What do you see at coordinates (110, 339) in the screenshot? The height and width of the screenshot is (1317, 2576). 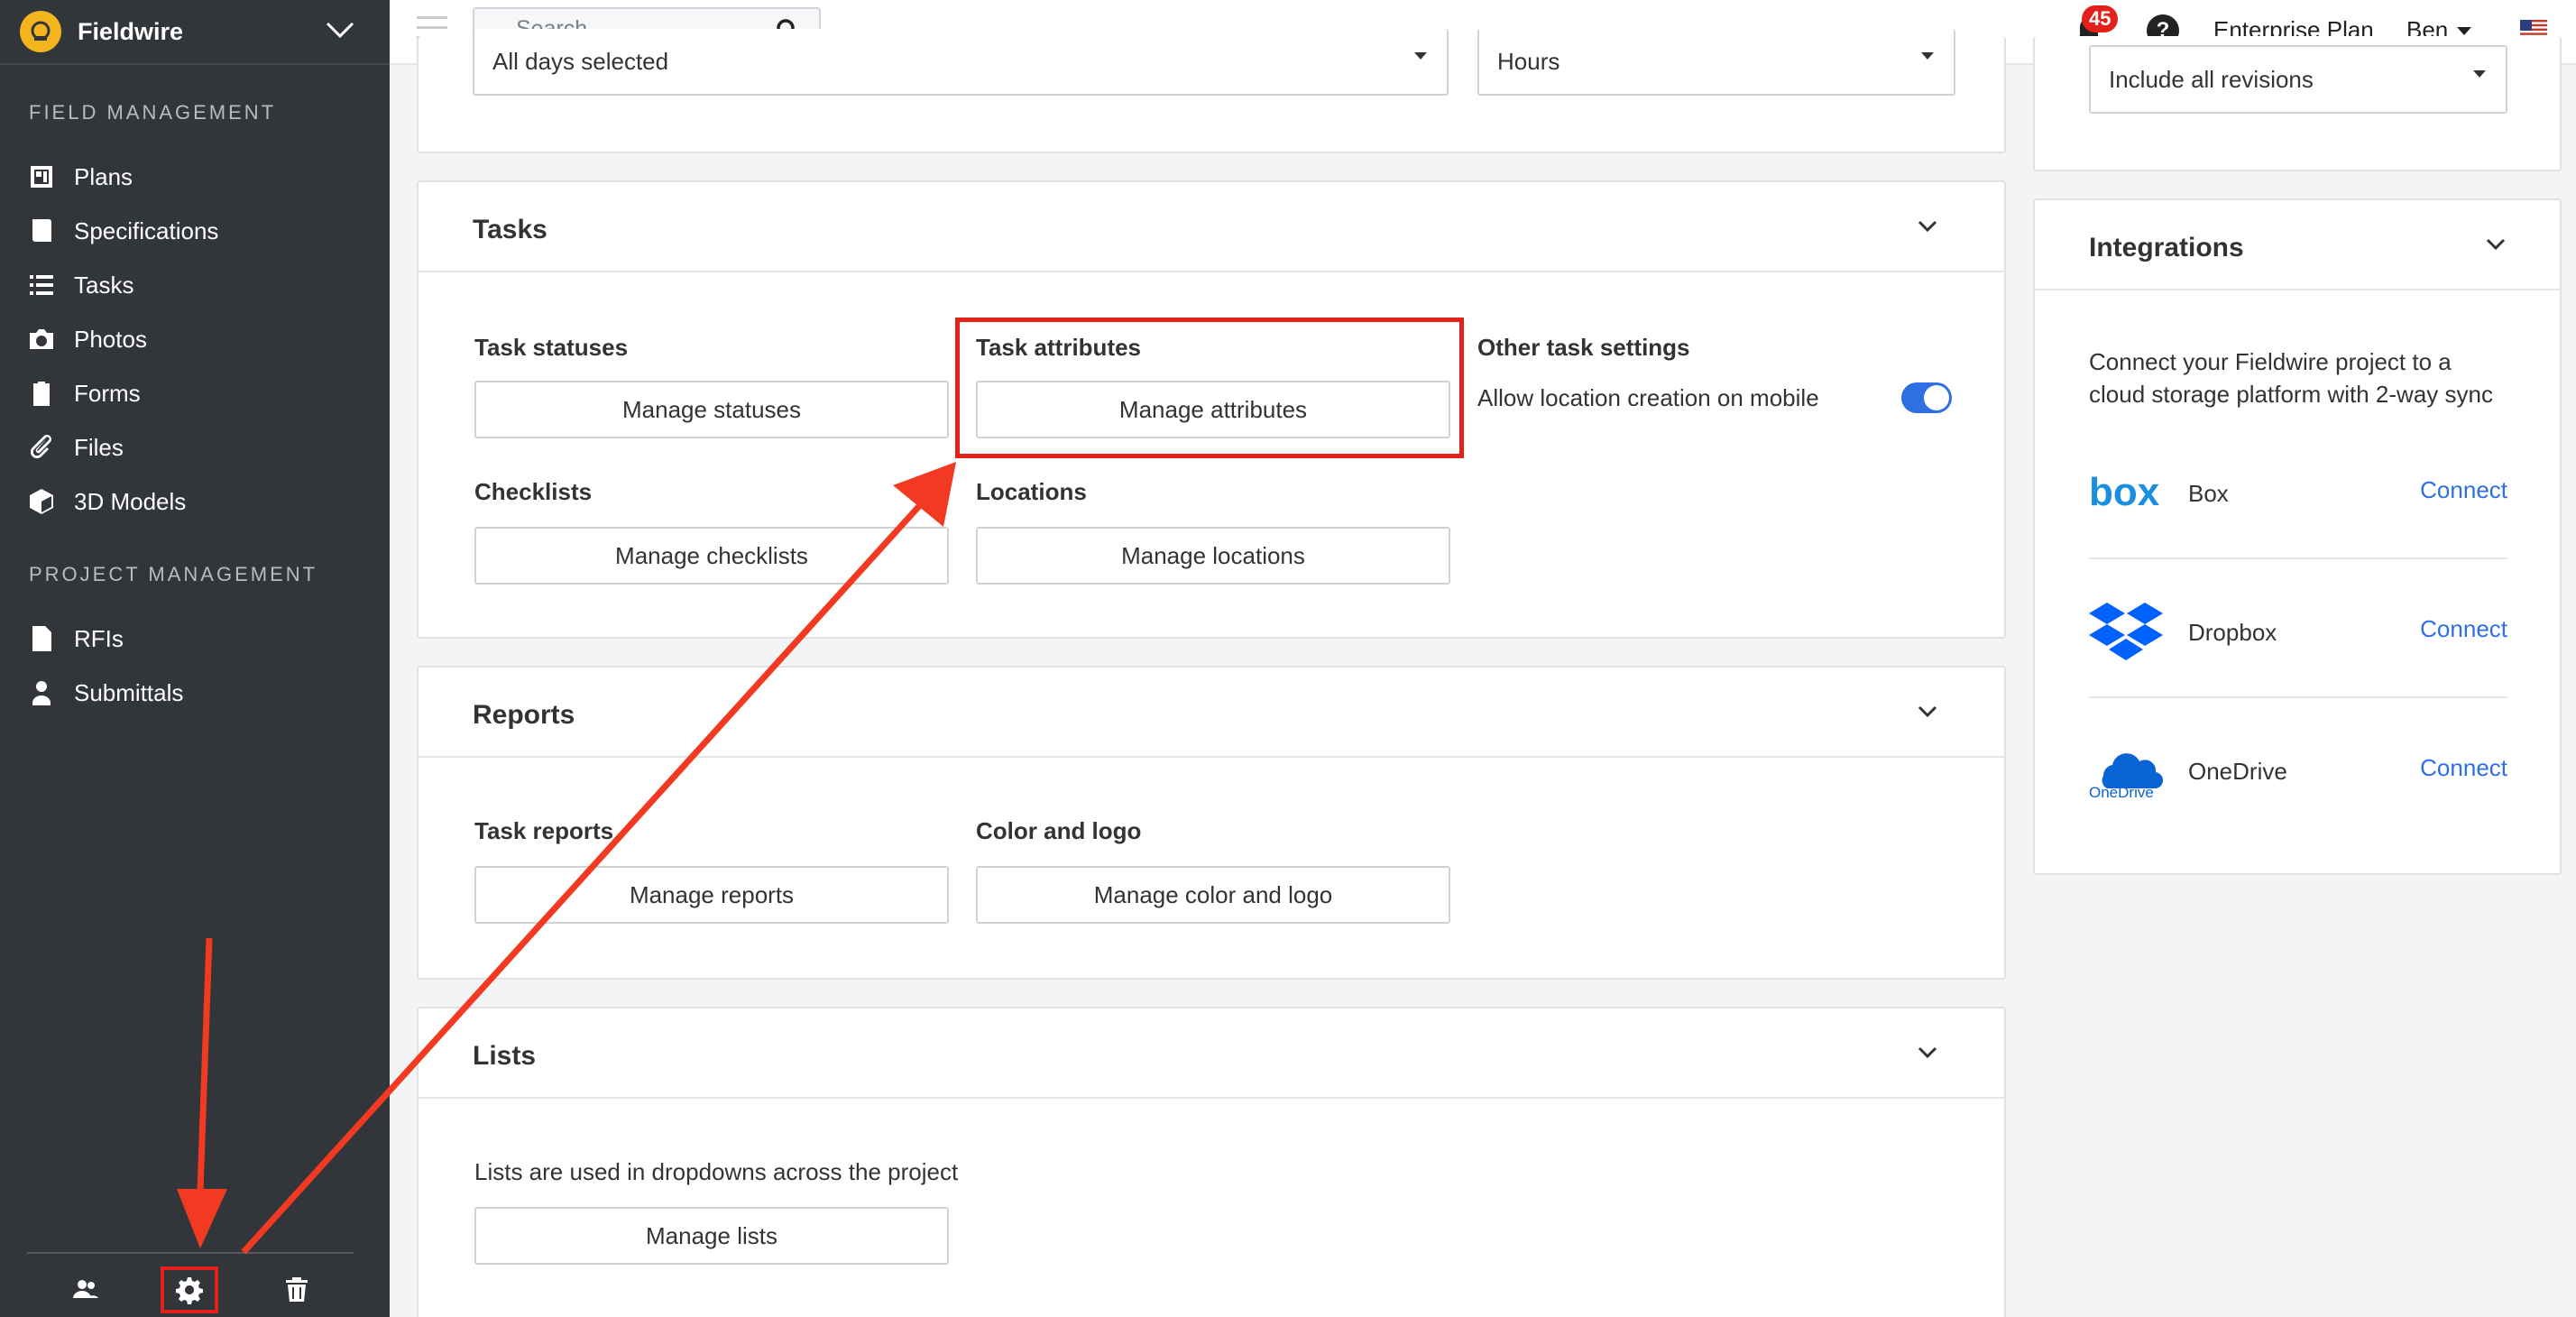 I see `sidebar-item-label: Photos` at bounding box center [110, 339].